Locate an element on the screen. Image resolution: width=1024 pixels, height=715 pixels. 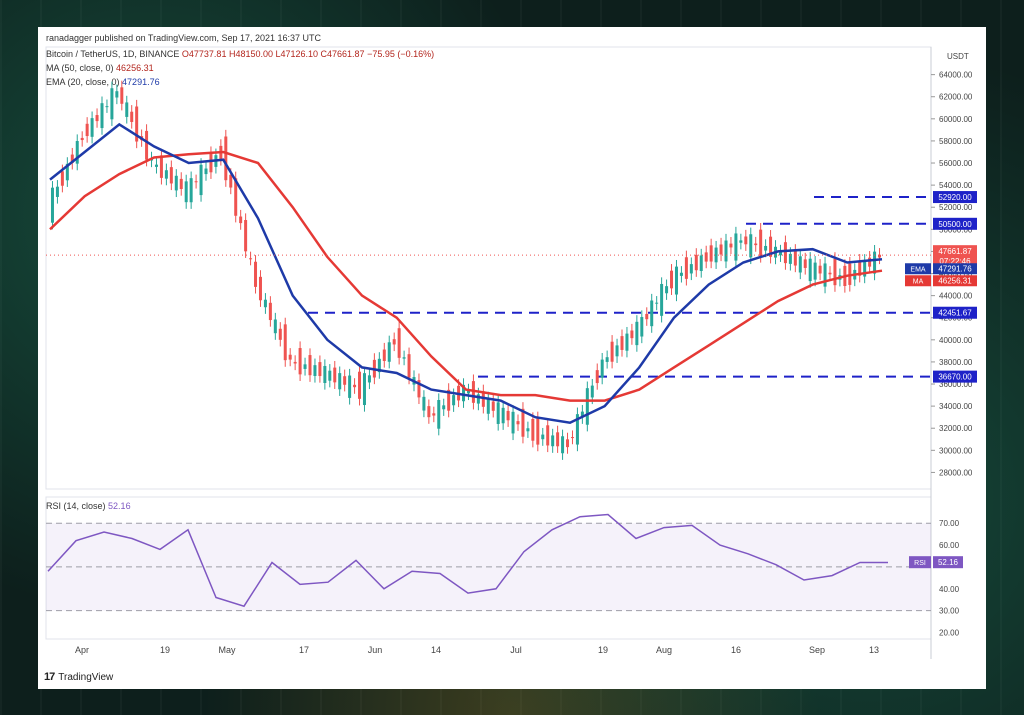
y-tick-label: 34000.00 is located at coordinates (956, 406).